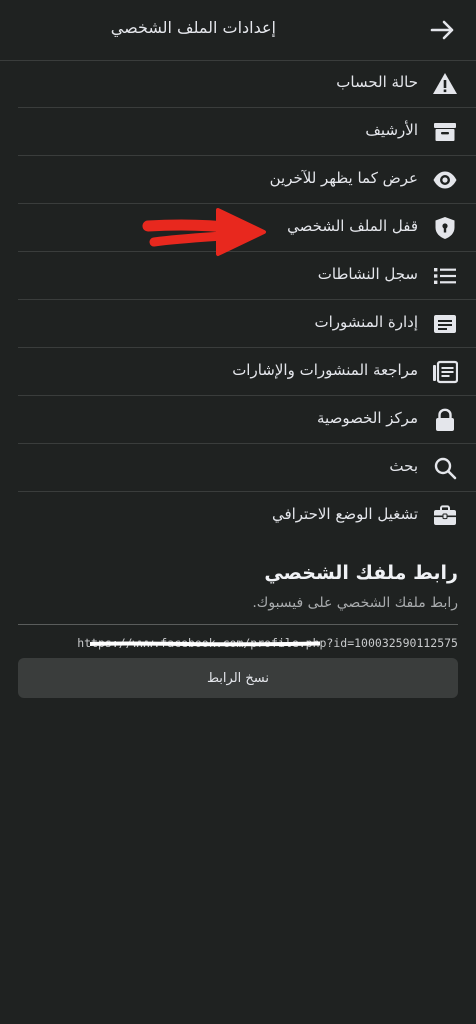  What do you see at coordinates (247, 420) in the screenshot?
I see `menu-item-privacy-center: مركز الخصوصية` at bounding box center [247, 420].